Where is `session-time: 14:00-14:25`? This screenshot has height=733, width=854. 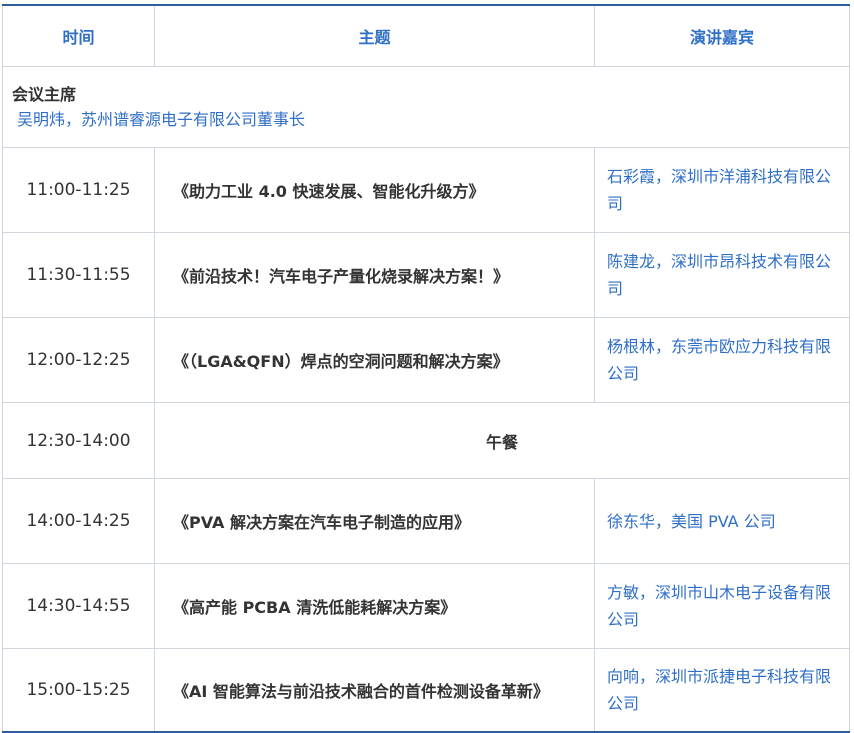
session-time: 14:00-14:25 is located at coordinates (78, 521).